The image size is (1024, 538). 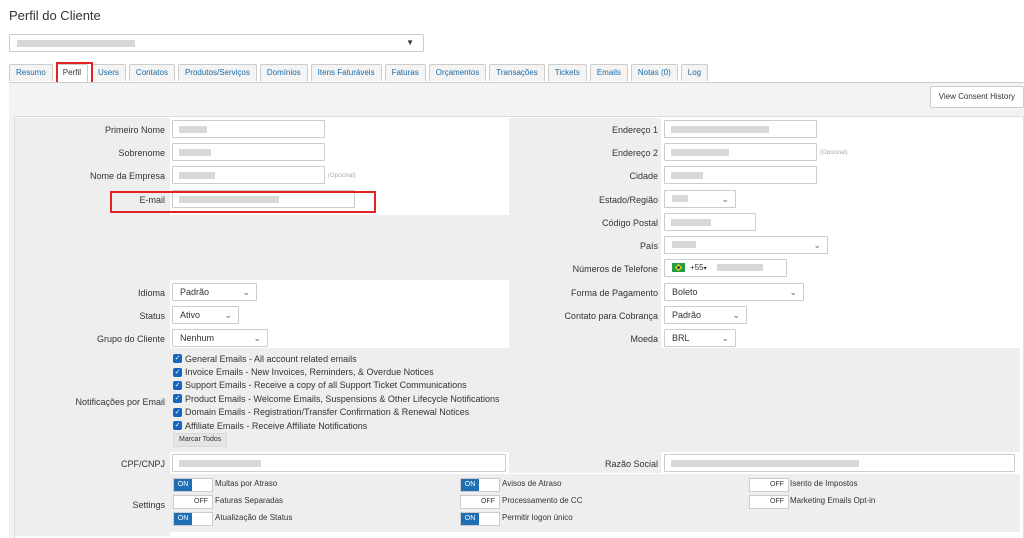 I want to click on state-value-redacted, so click(x=680, y=198).